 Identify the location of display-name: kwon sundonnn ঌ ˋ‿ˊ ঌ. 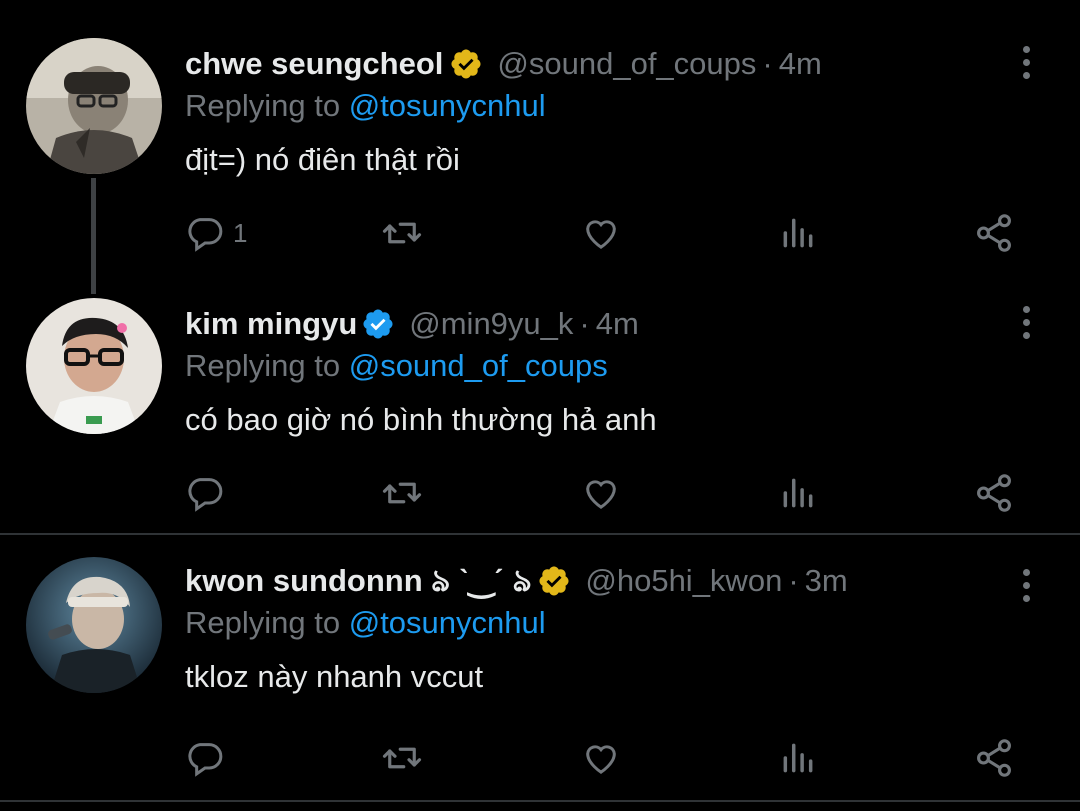
(358, 581).